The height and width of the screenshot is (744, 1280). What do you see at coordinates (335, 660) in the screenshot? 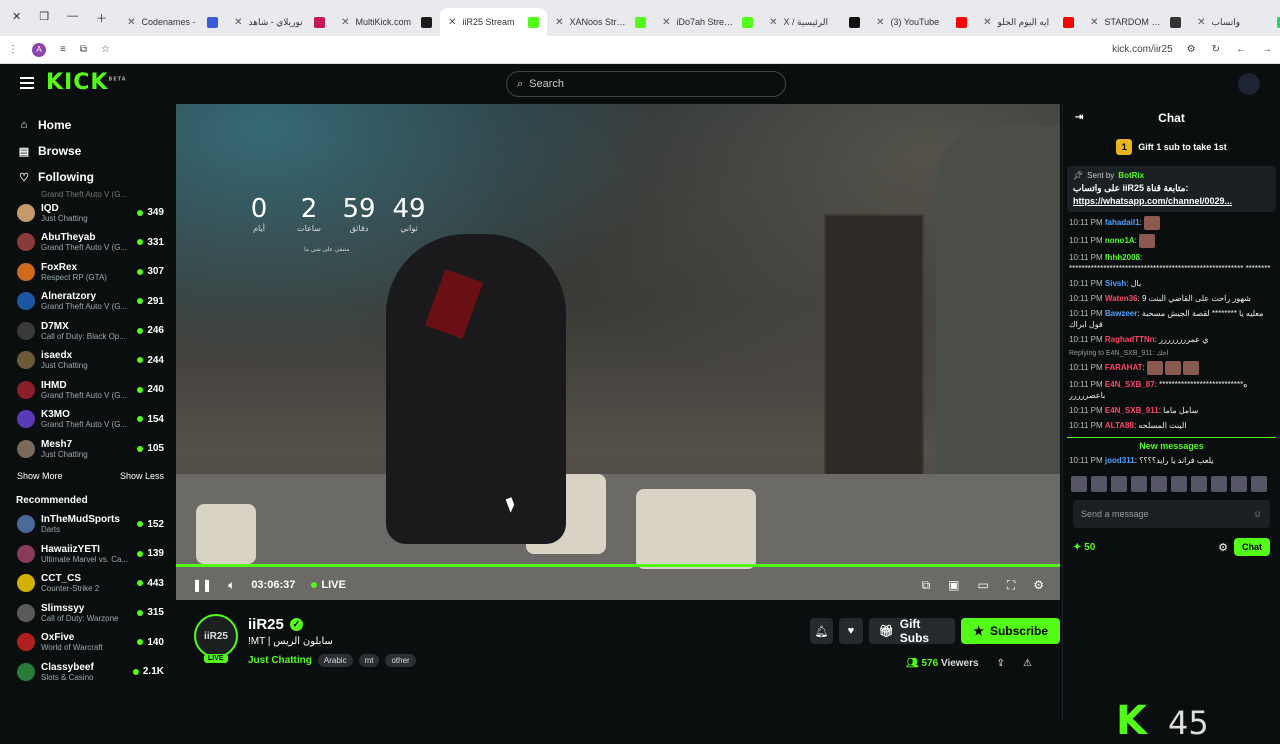
I see `tag-chip: Arabic` at bounding box center [335, 660].